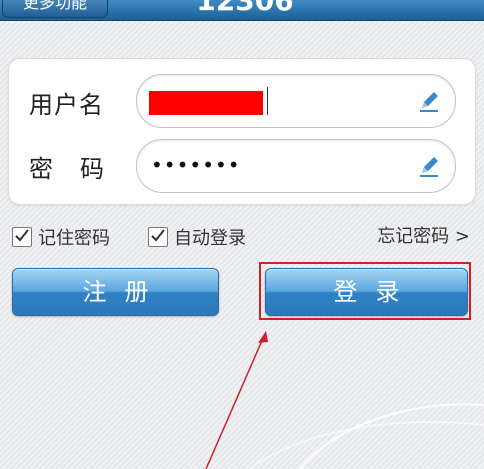 This screenshot has height=469, width=484. What do you see at coordinates (236, 400) in the screenshot?
I see `annotation-arrow` at bounding box center [236, 400].